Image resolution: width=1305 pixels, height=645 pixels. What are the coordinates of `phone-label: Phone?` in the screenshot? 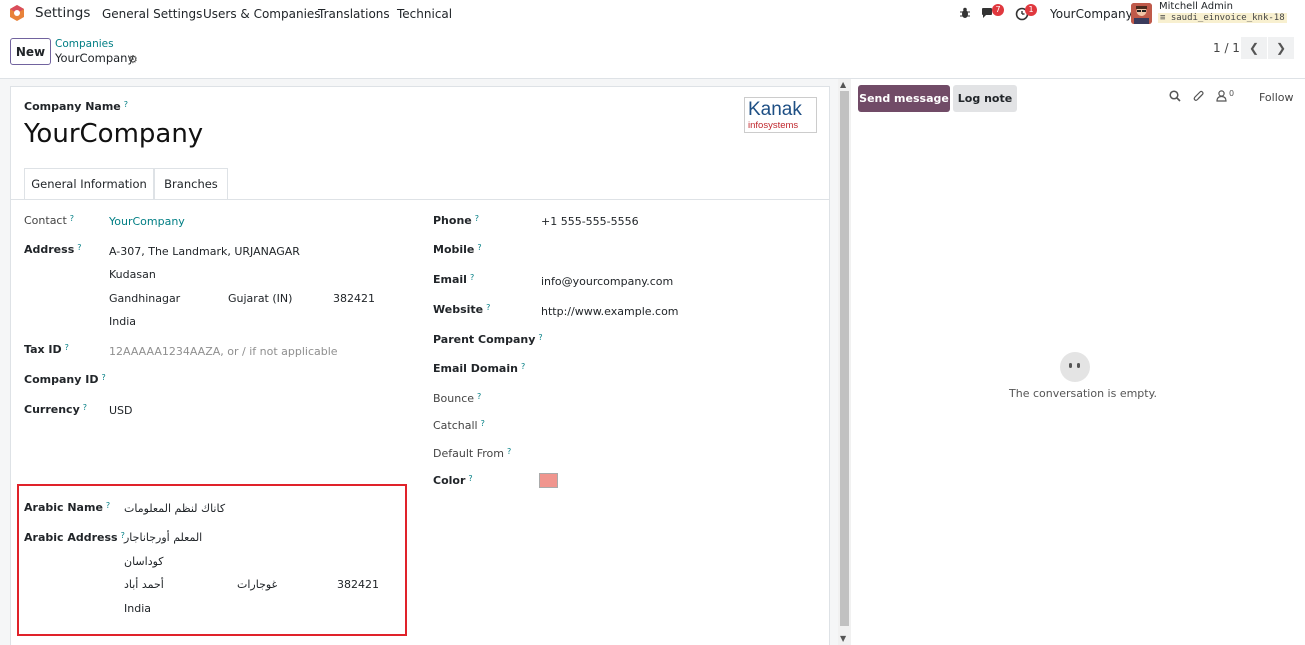 It's located at (456, 220).